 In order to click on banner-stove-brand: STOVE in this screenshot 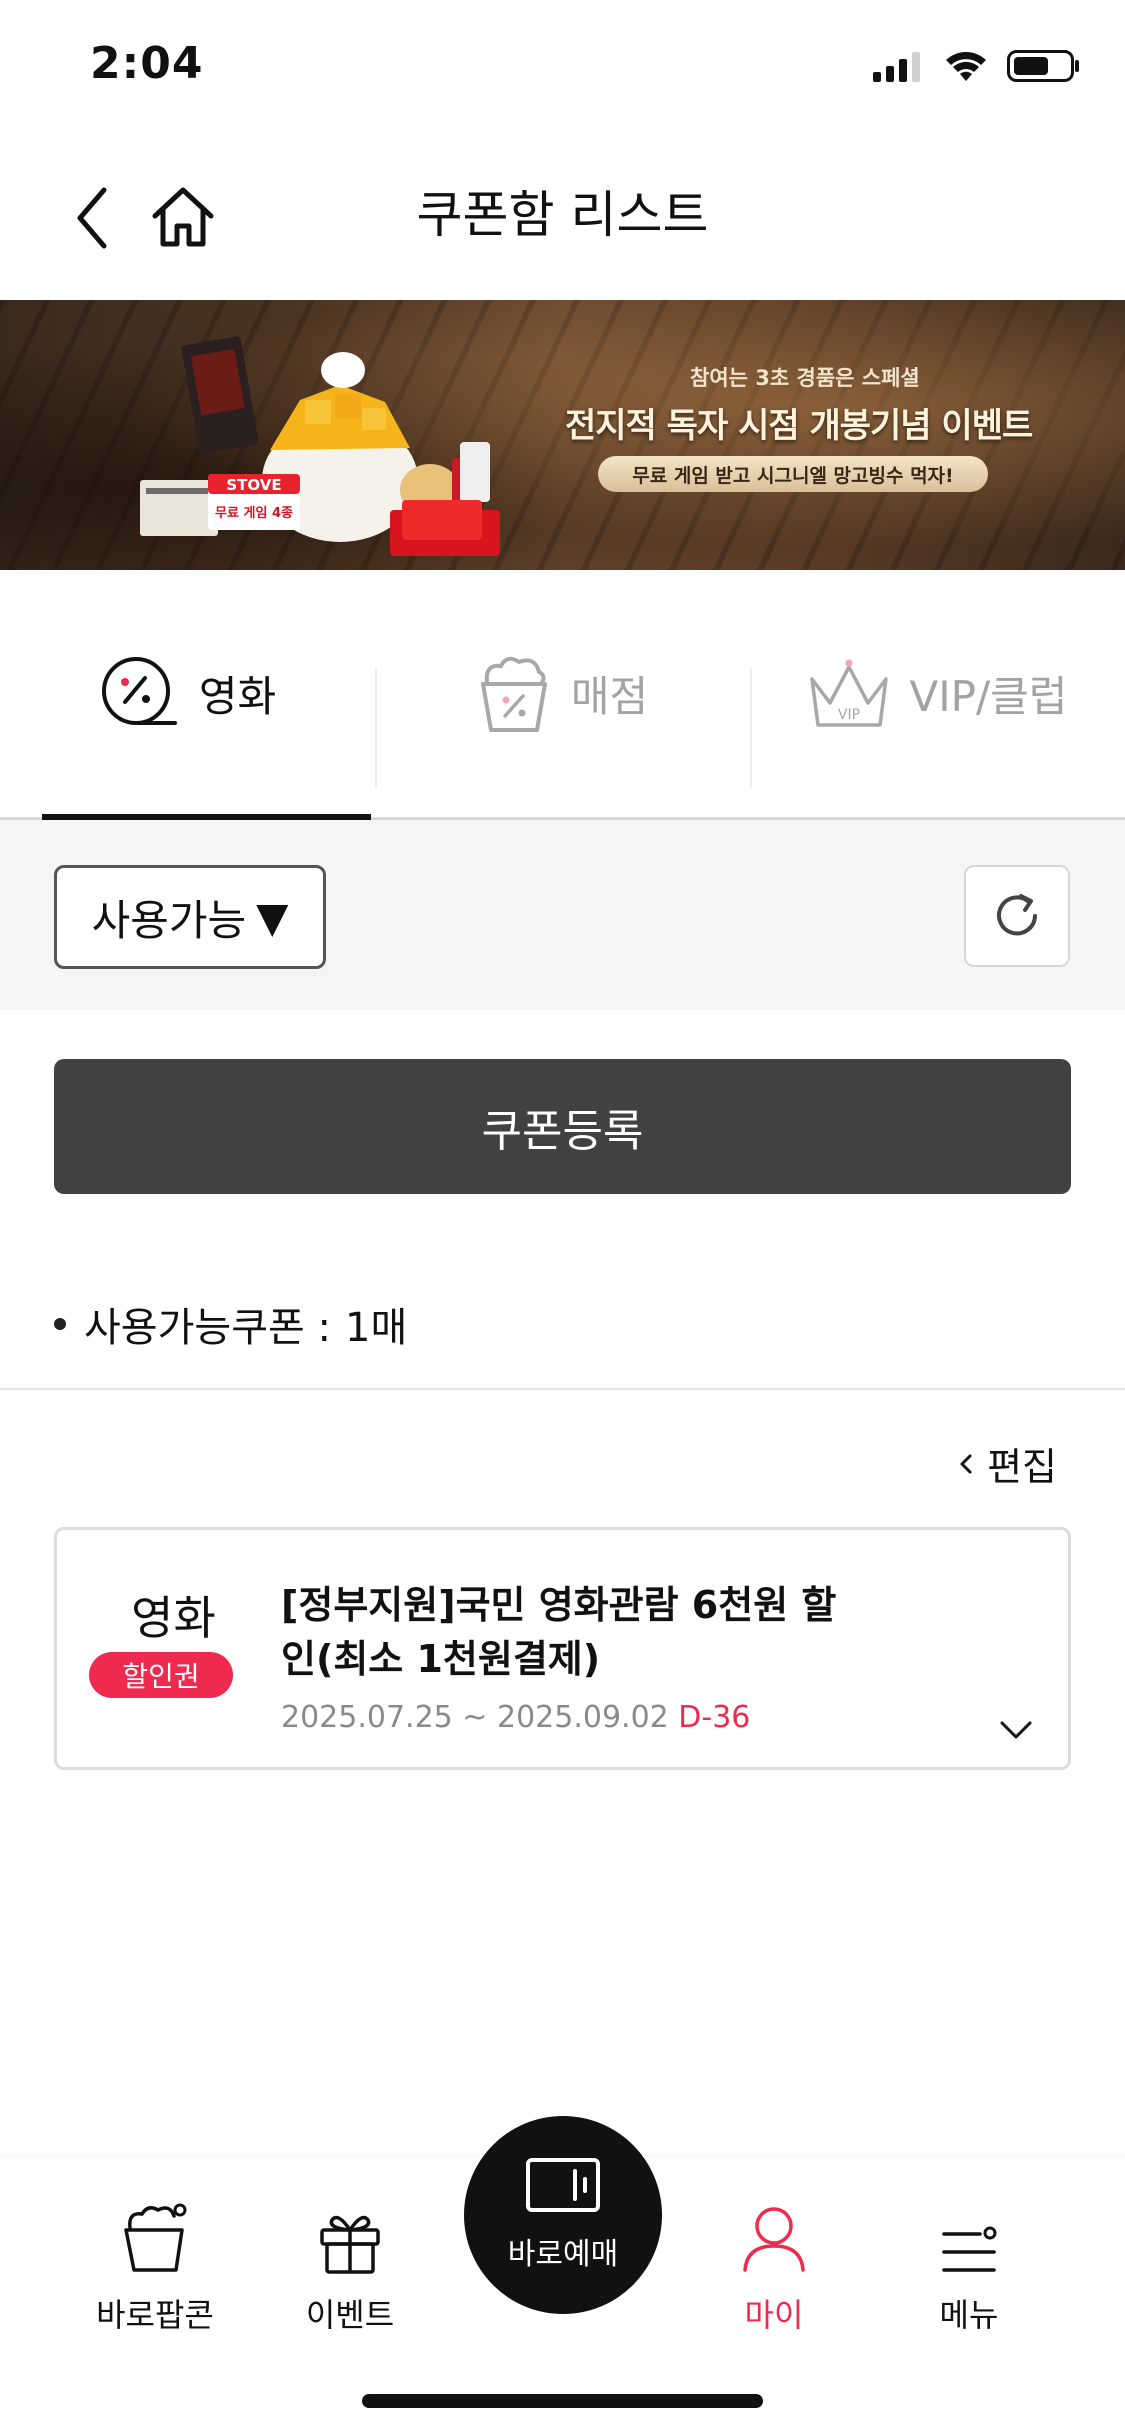, I will do `click(254, 485)`.